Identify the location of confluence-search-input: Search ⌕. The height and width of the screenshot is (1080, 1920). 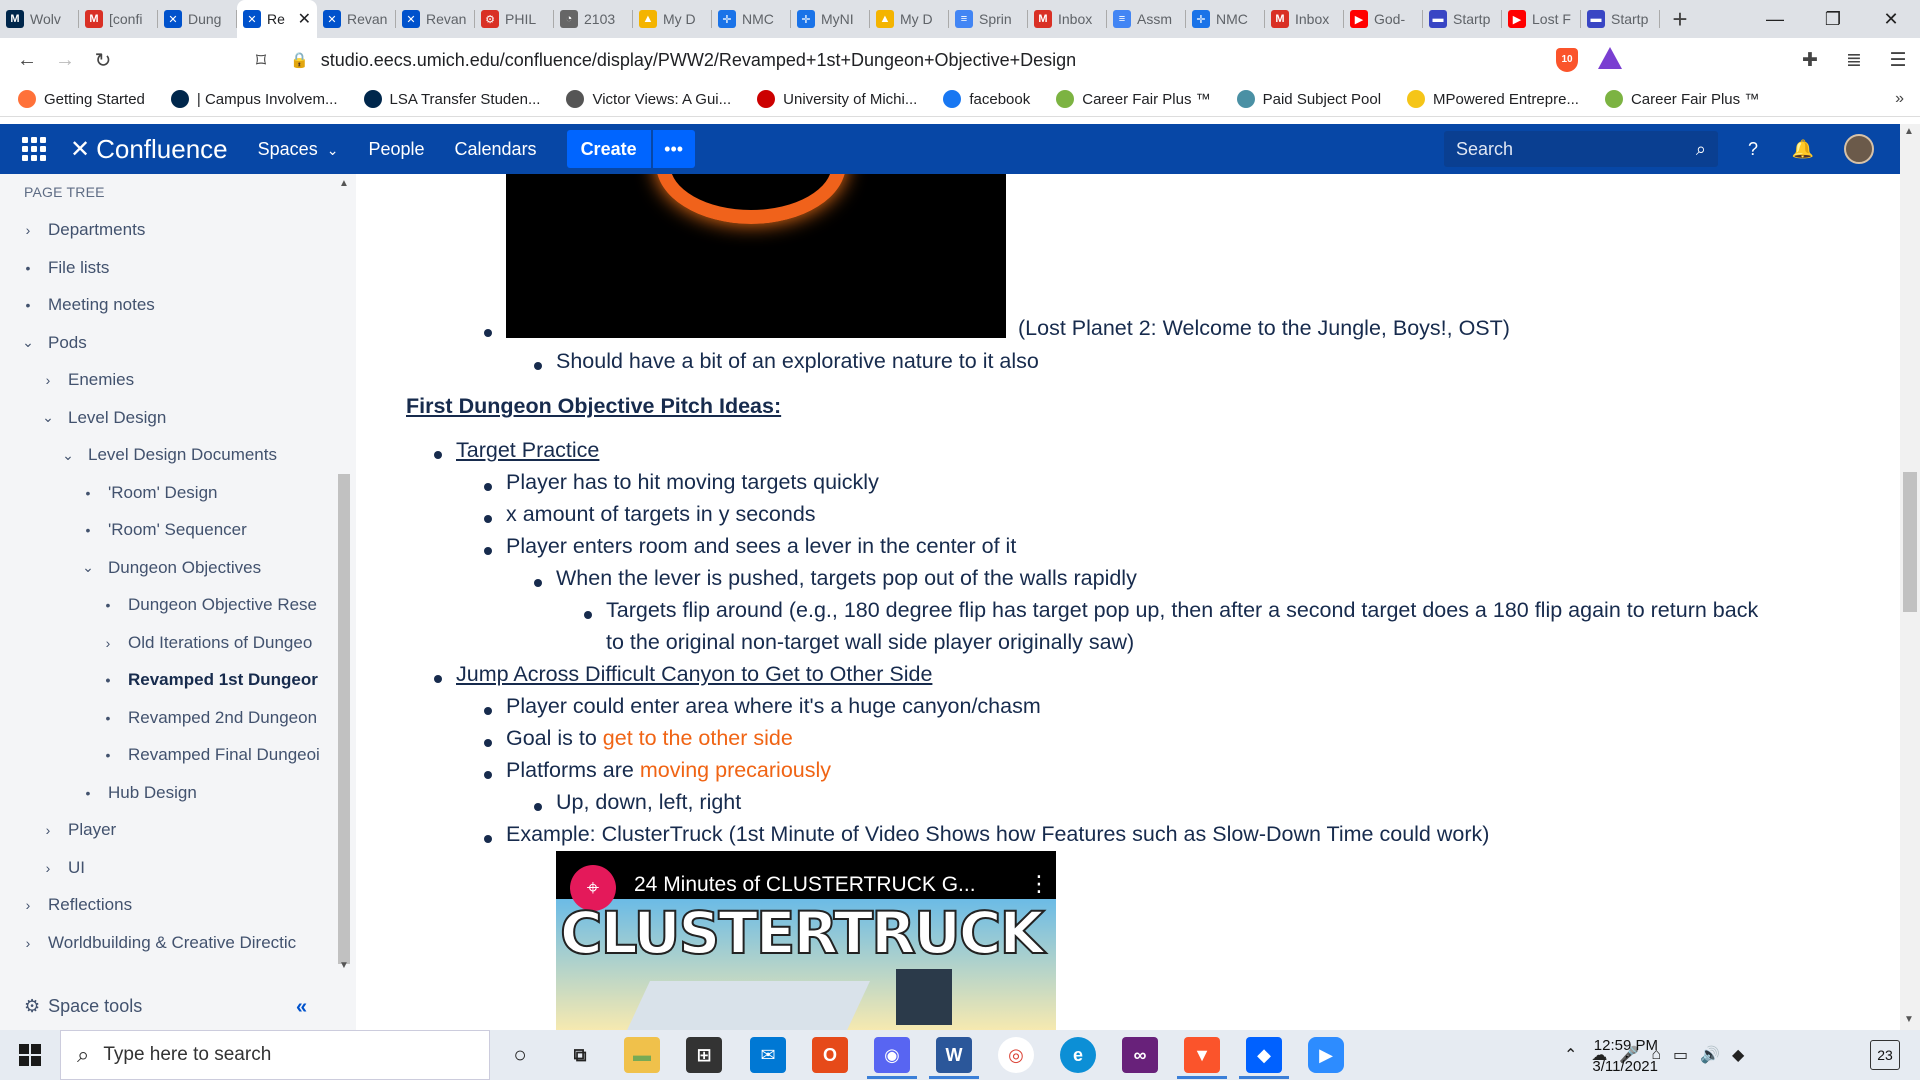
(1581, 149).